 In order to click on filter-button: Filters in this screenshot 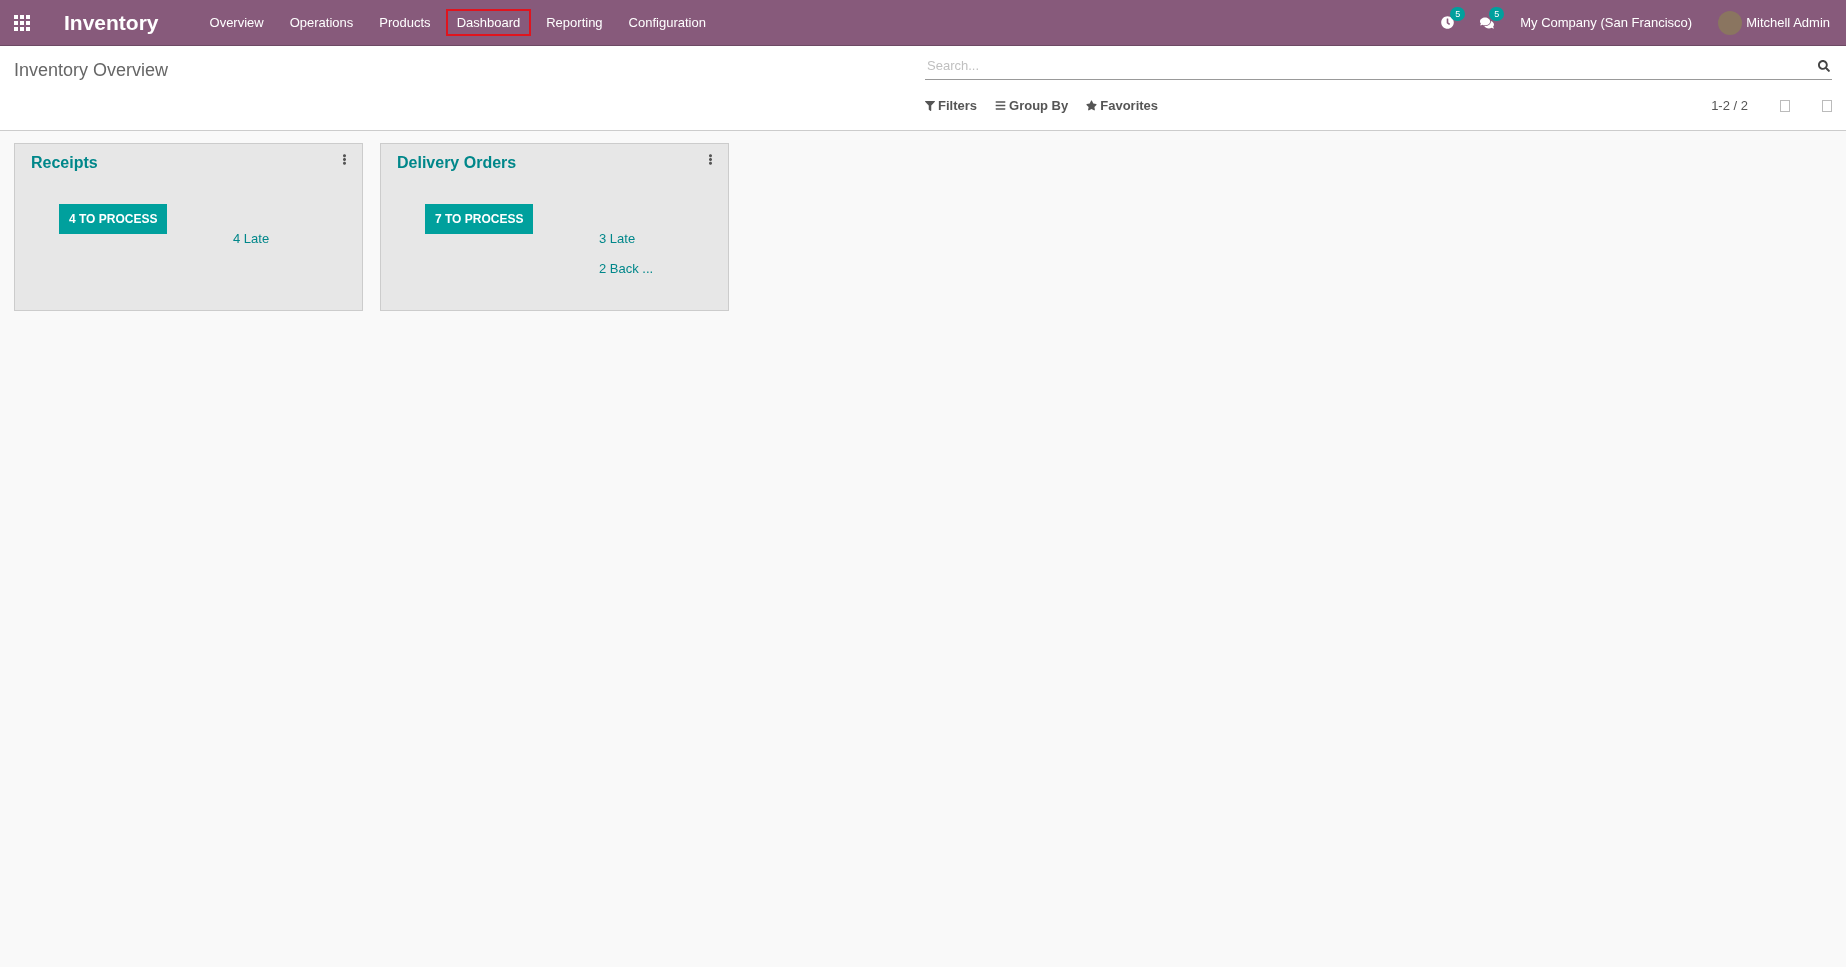, I will do `click(951, 105)`.